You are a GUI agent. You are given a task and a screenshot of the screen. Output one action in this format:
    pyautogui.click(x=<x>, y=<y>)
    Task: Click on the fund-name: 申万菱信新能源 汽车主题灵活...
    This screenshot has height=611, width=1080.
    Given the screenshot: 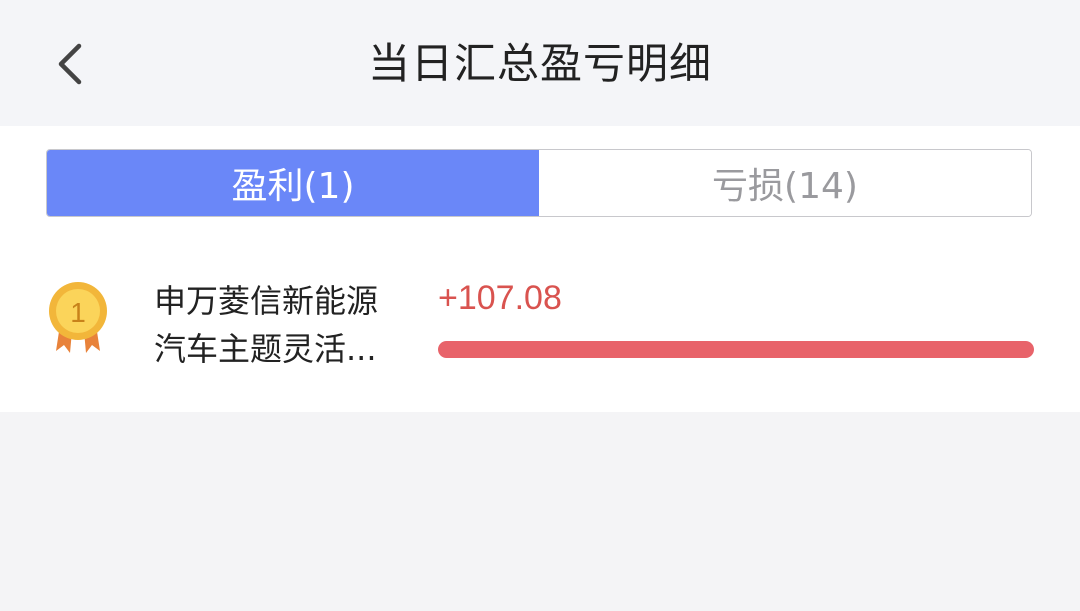 What is the action you would take?
    pyautogui.click(x=284, y=325)
    